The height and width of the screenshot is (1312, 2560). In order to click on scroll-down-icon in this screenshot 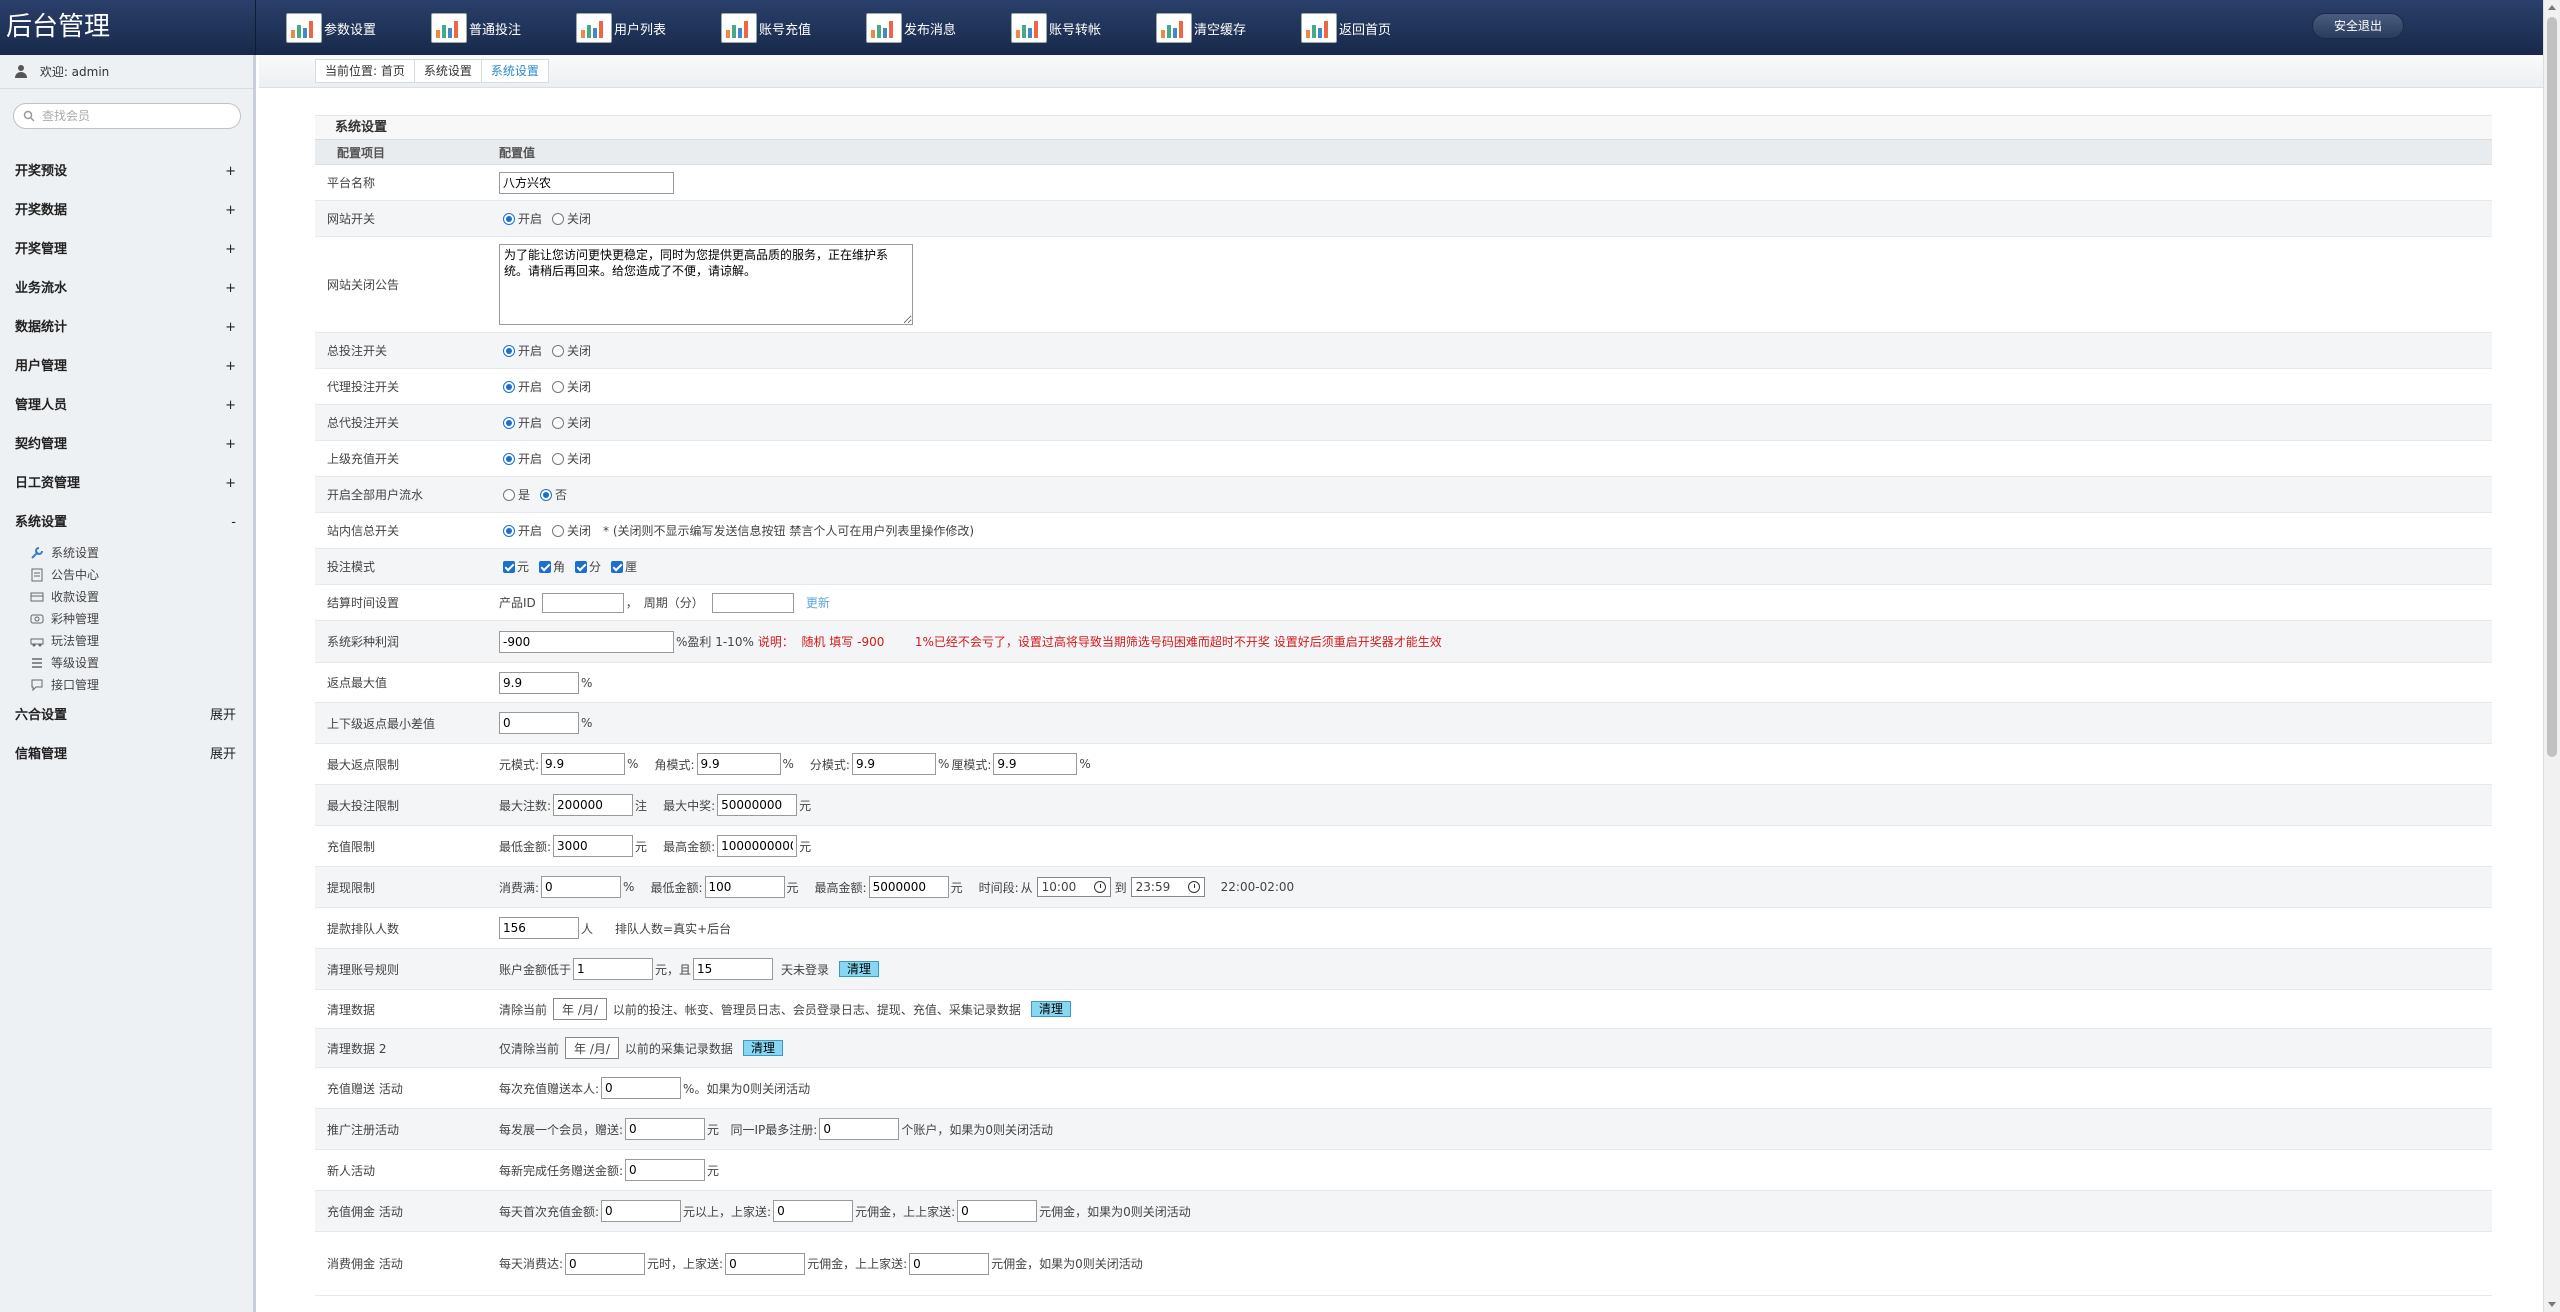, I will do `click(2552, 1304)`.